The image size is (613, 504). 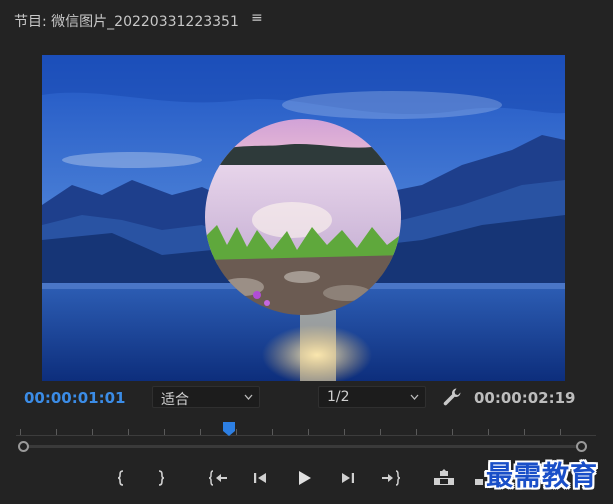 I want to click on go-to-in-button, so click(x=218, y=478).